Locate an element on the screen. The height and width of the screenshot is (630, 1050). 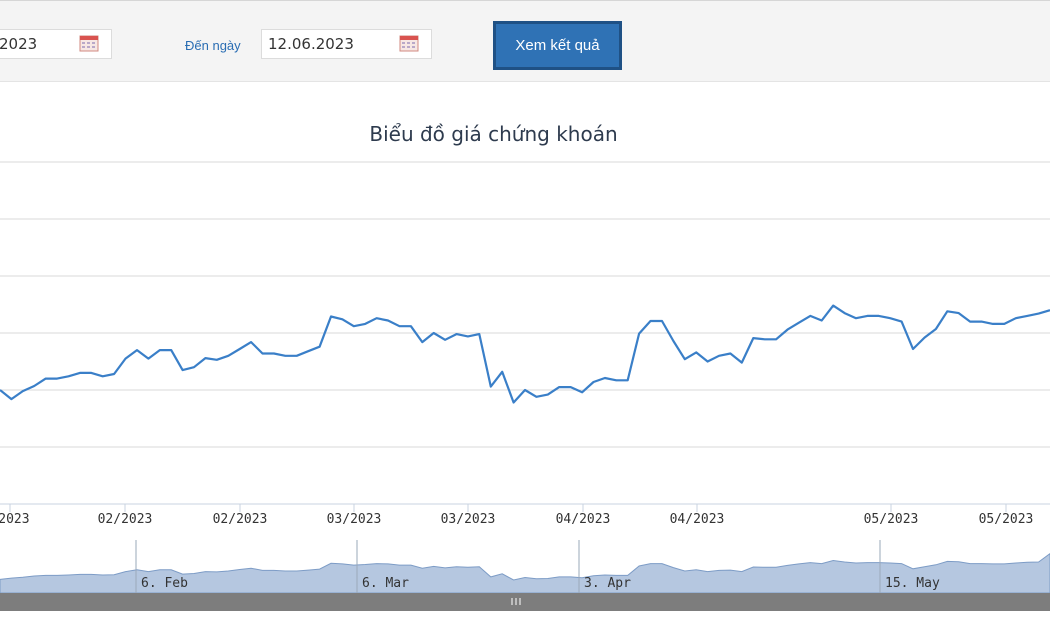
navigator-label: 6. Mar is located at coordinates (385, 583).